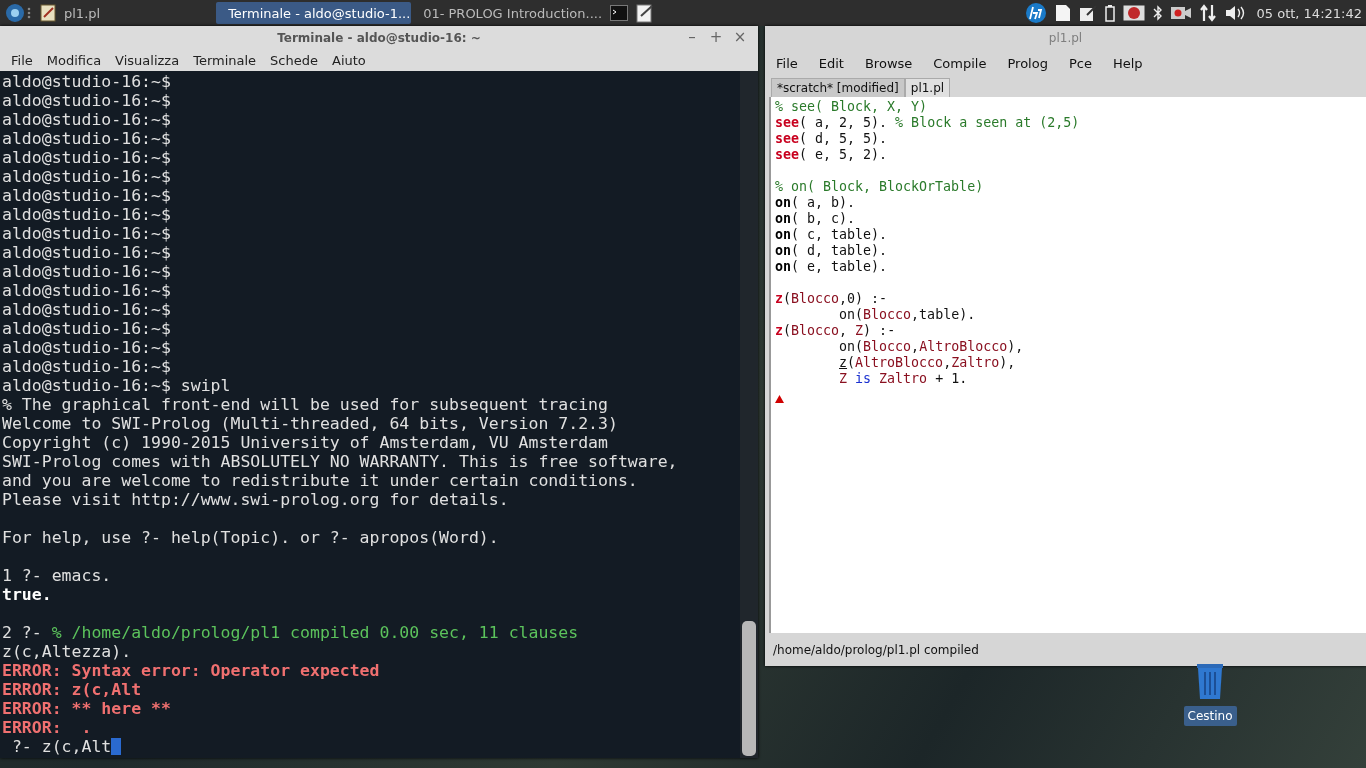 The width and height of the screenshot is (1366, 768). What do you see at coordinates (1234, 13) in the screenshot?
I see `volume-icon` at bounding box center [1234, 13].